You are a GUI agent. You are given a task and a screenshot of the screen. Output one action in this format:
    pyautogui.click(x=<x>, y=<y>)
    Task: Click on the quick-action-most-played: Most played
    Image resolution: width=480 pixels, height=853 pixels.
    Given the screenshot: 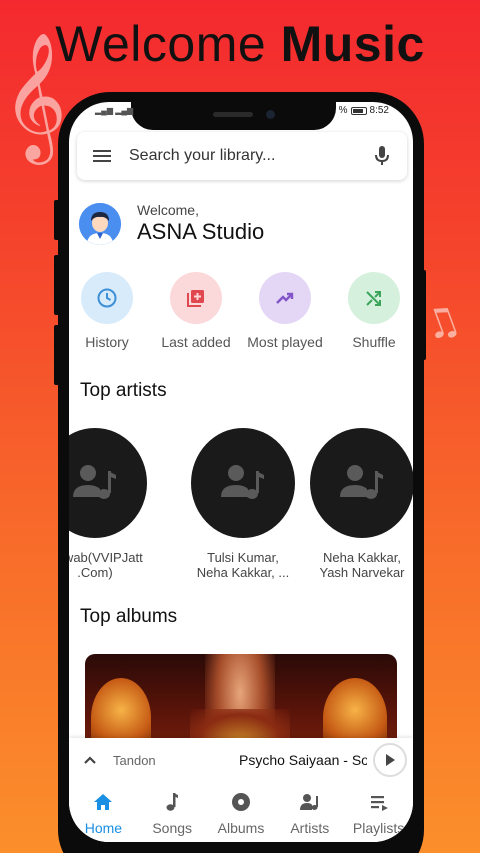 What is the action you would take?
    pyautogui.click(x=285, y=311)
    